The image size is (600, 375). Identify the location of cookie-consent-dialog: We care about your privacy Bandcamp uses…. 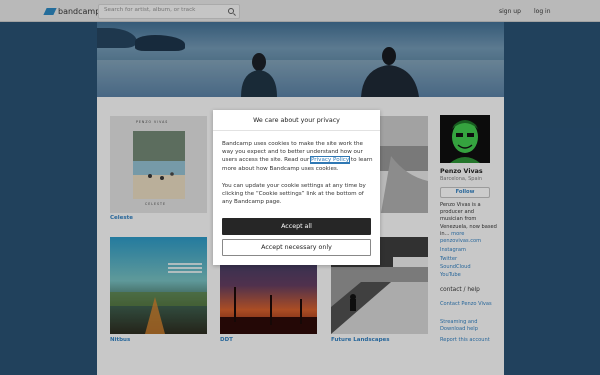
(296, 187).